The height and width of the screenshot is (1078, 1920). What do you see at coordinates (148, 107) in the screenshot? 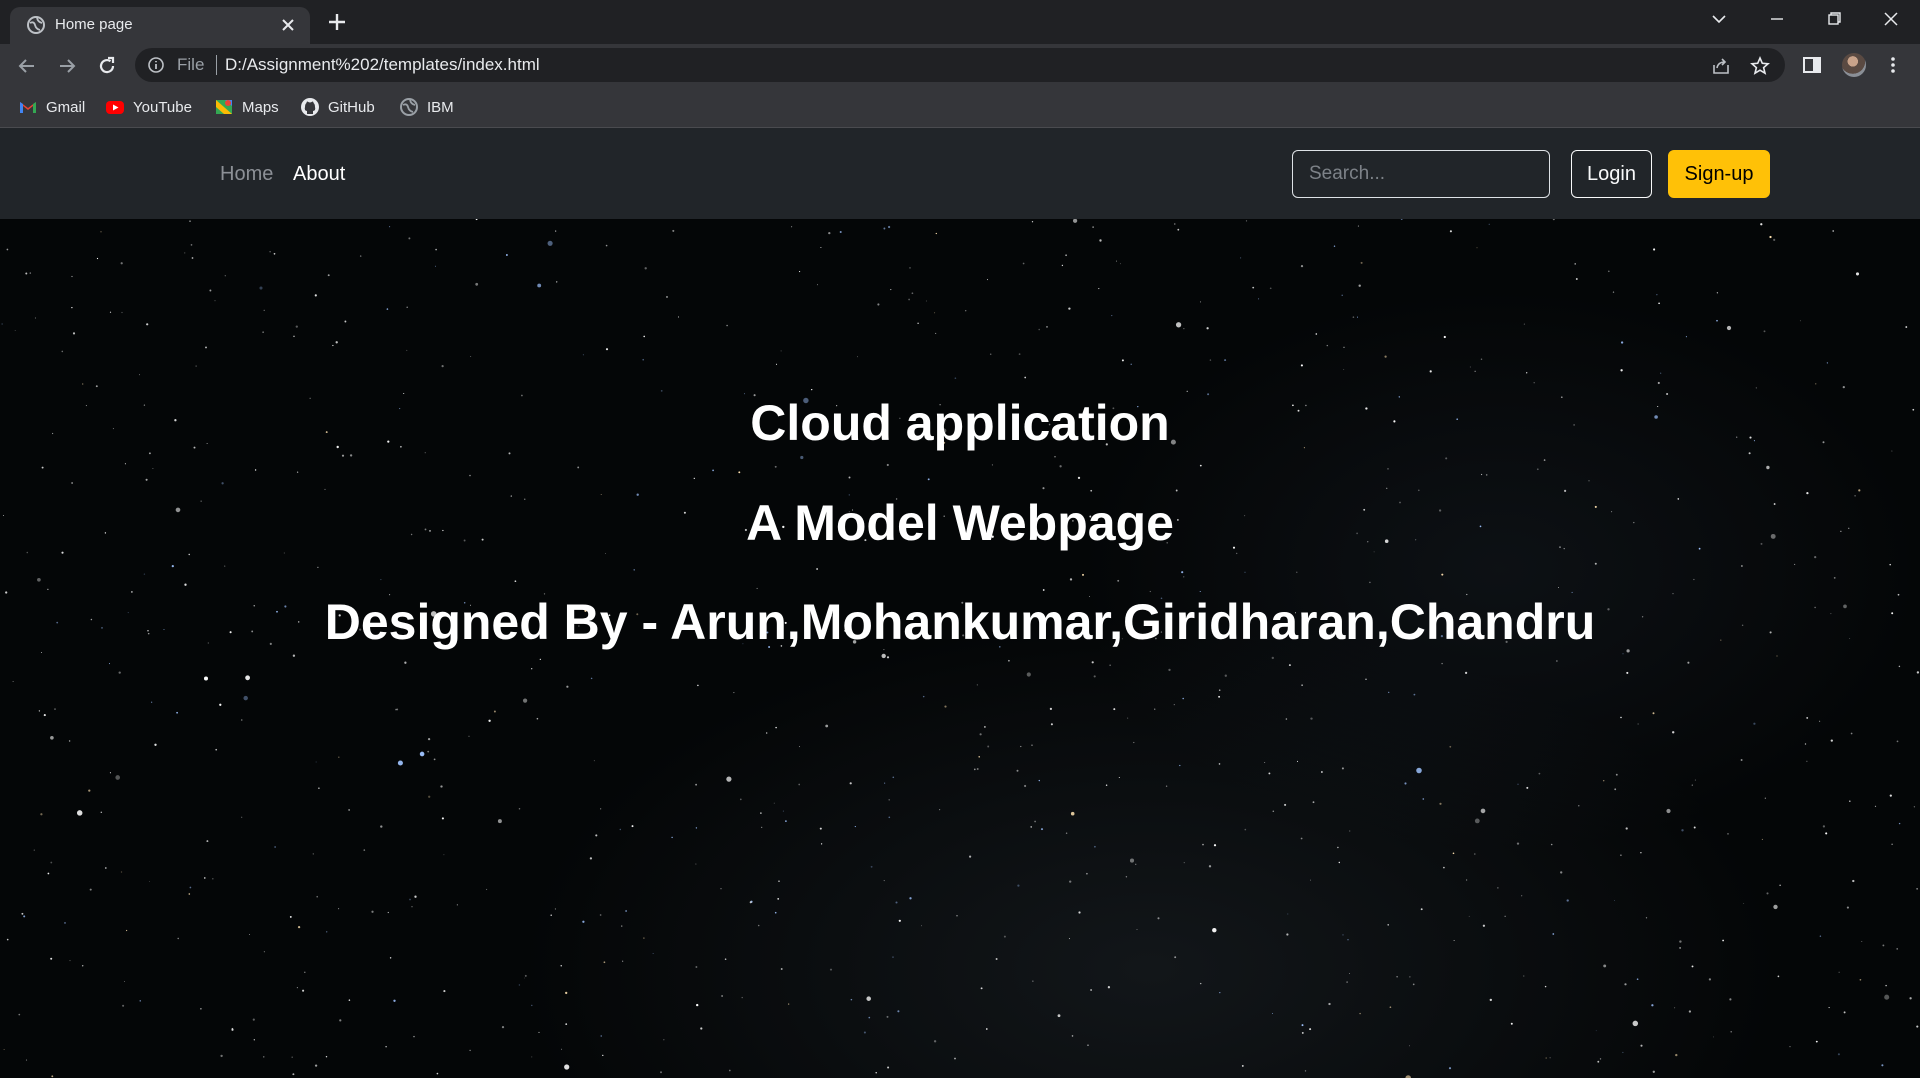
I see `bookmark-youtube: YouTube` at bounding box center [148, 107].